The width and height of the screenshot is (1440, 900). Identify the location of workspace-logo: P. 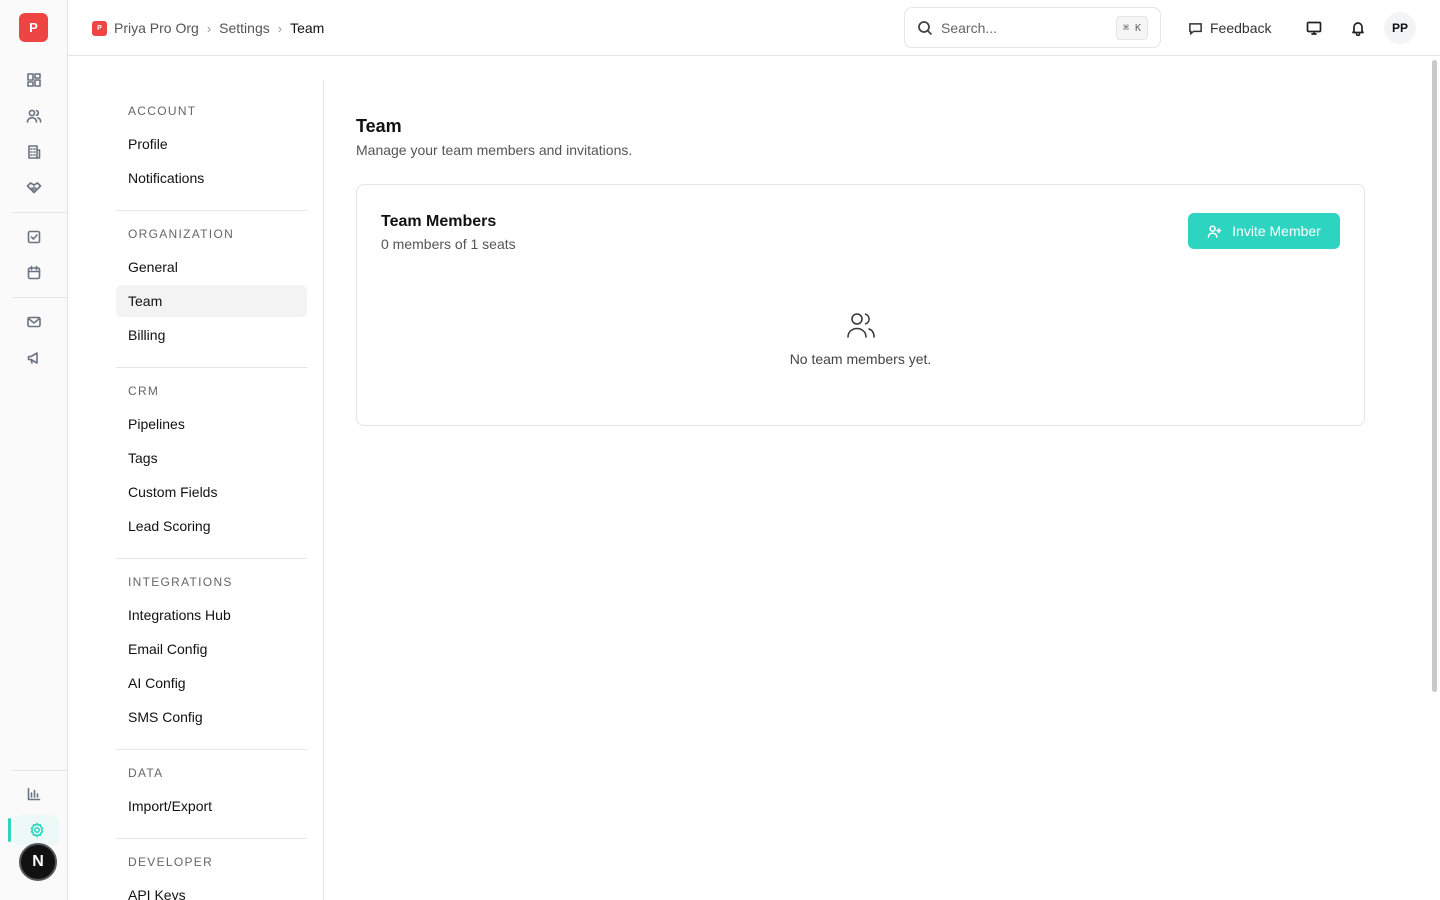
(33, 27).